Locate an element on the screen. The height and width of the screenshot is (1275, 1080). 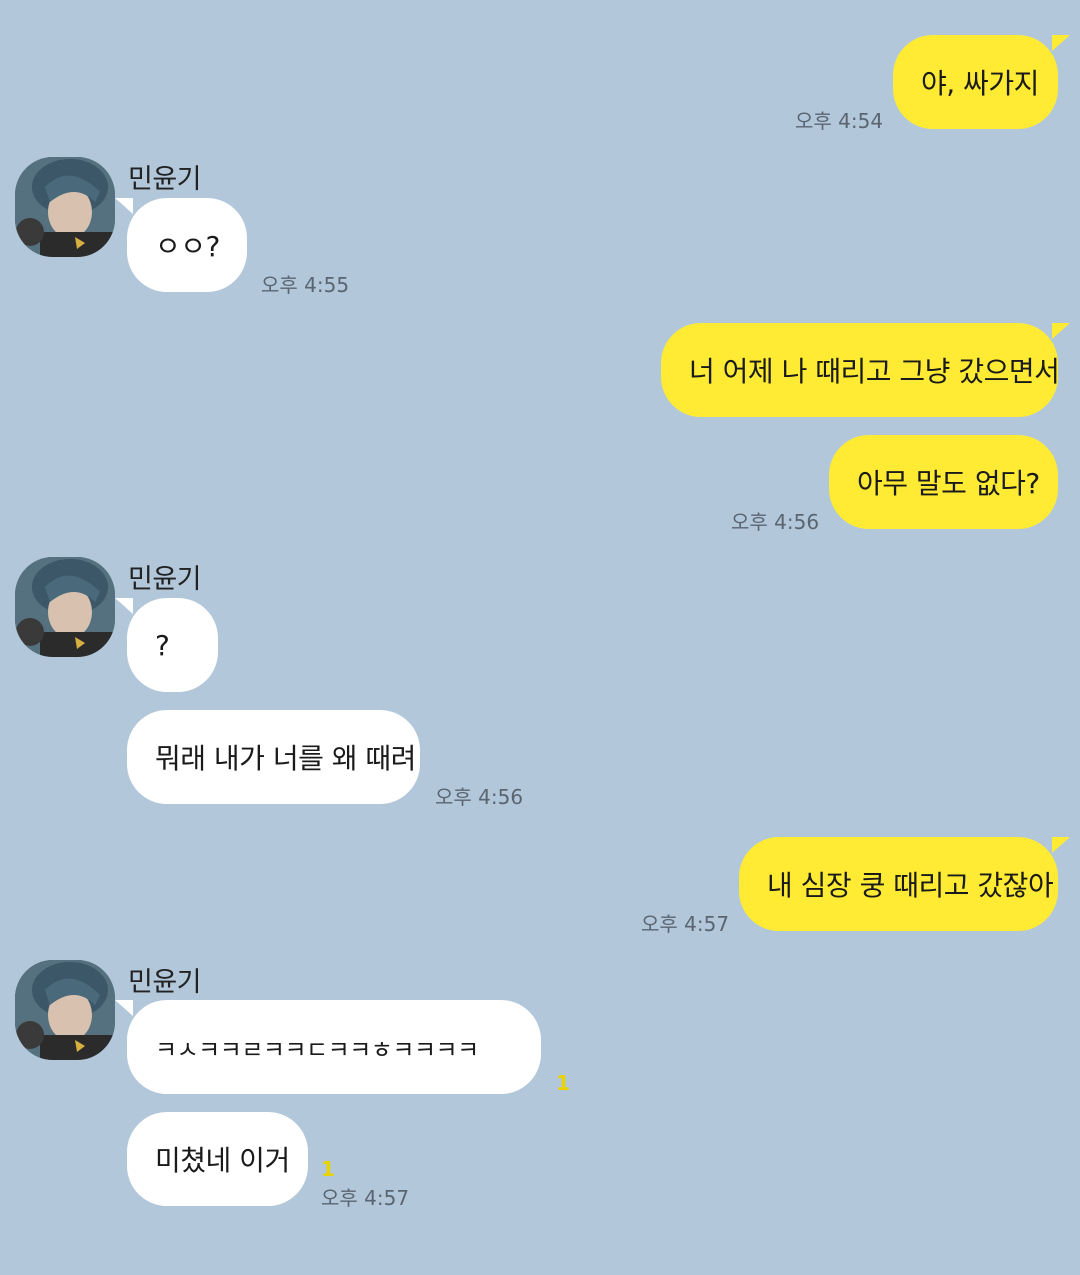
my-message-bubble: 내 심장 쿵 때리고 갔잖아 is located at coordinates (904, 884).